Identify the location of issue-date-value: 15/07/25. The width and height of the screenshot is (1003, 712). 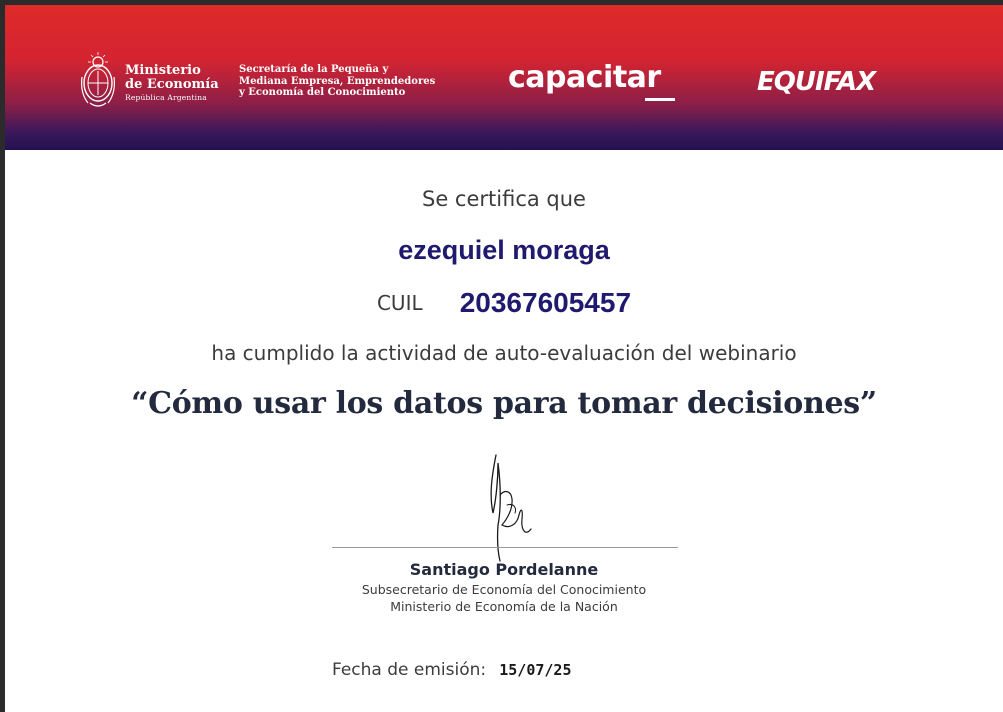
(535, 670).